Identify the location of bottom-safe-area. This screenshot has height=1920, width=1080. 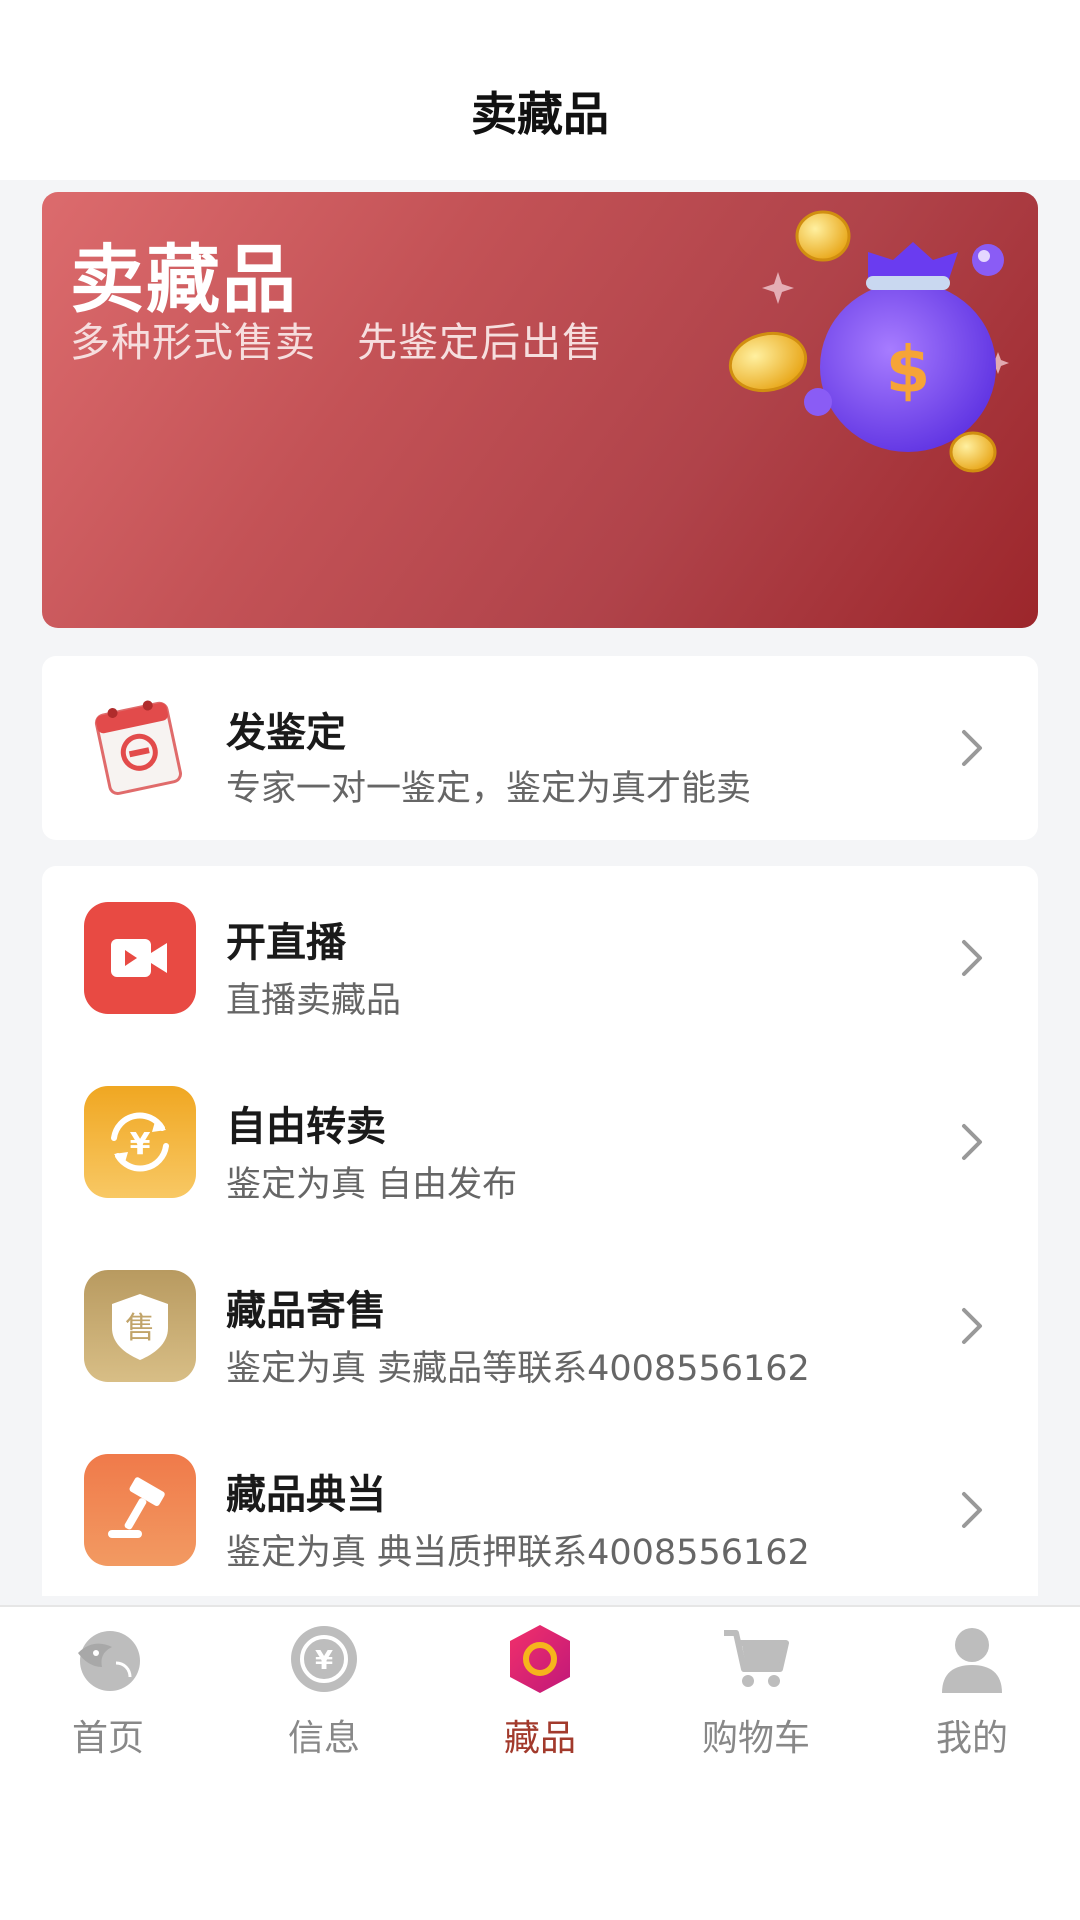
(540, 1845).